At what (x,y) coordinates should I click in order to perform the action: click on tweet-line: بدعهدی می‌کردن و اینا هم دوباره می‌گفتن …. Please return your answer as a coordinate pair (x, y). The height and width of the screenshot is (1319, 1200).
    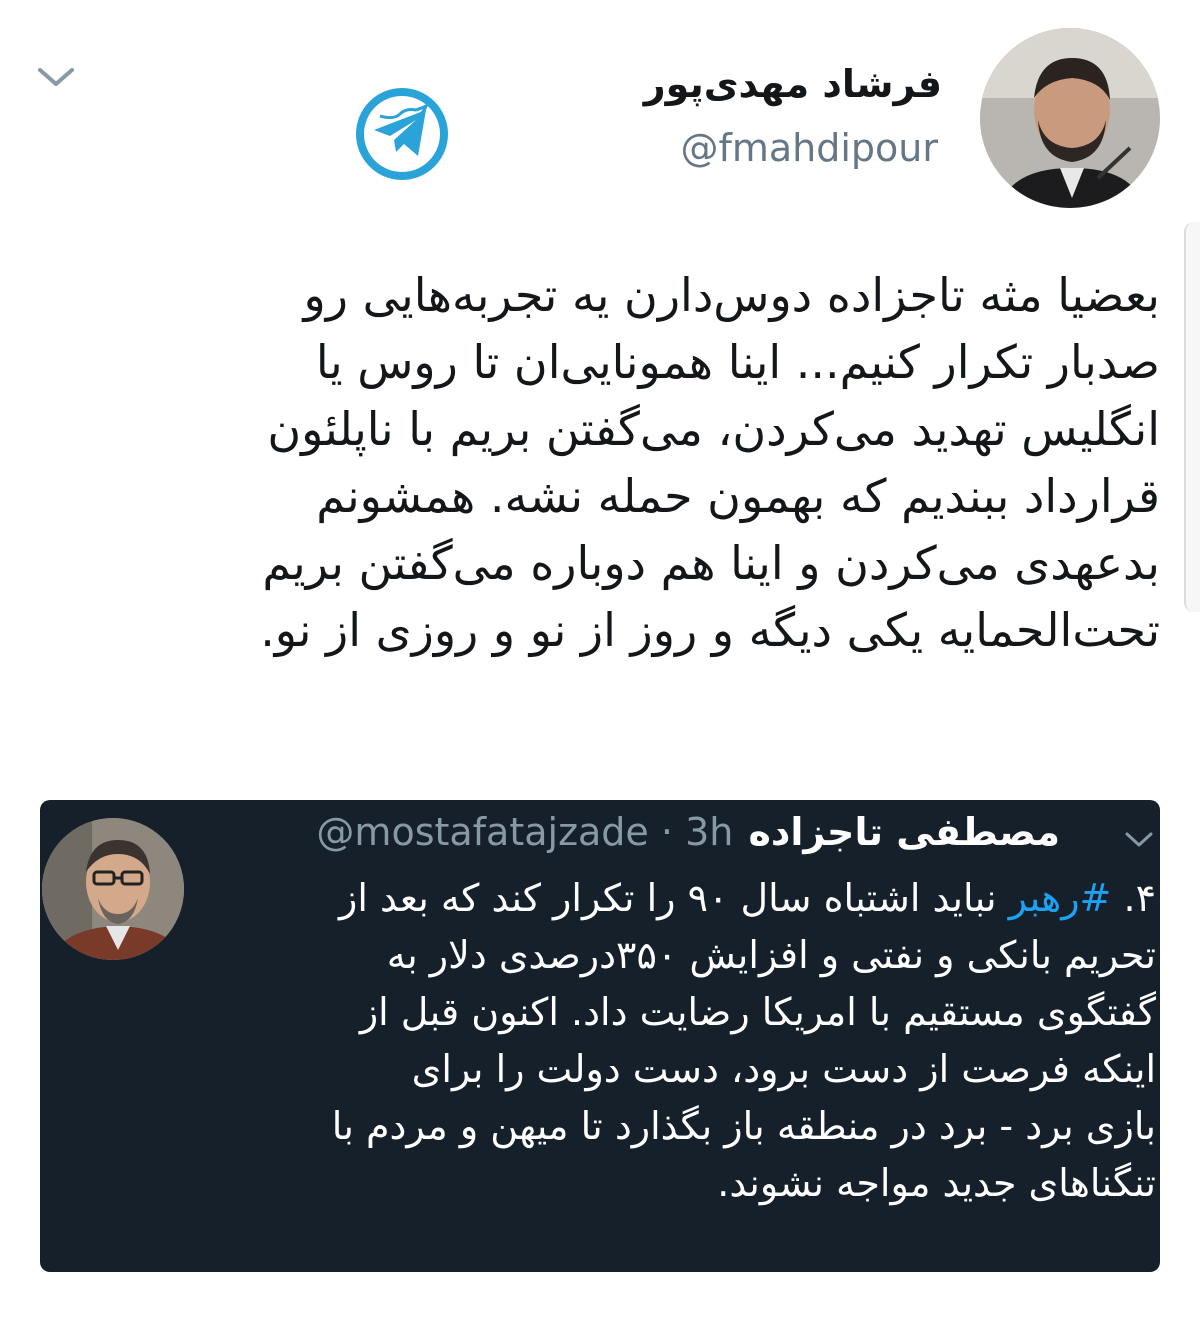
    Looking at the image, I should click on (711, 563).